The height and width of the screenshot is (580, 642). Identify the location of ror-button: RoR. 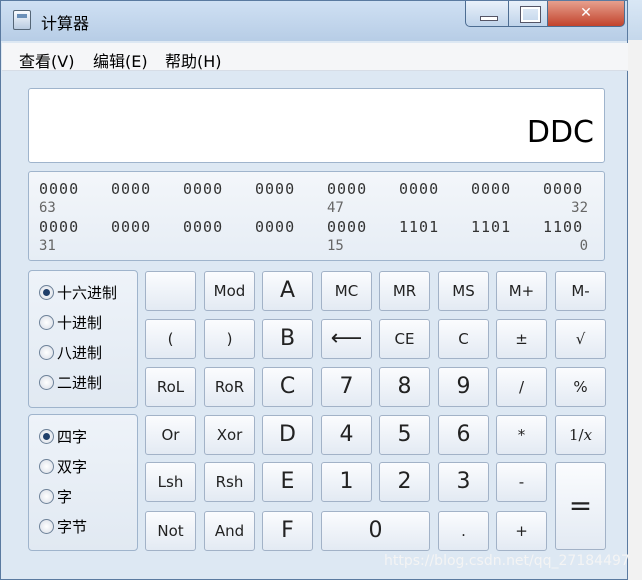
(229, 387).